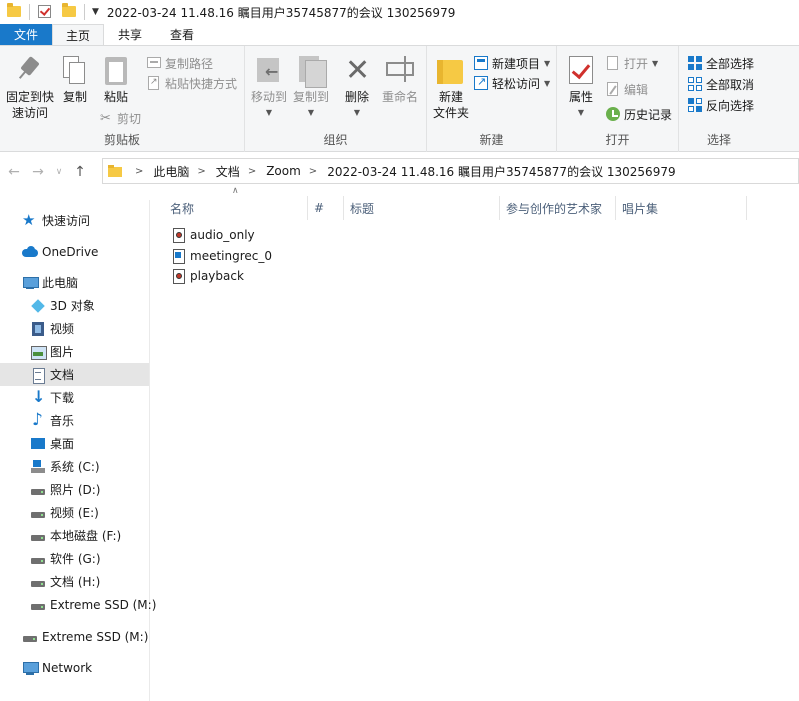 This screenshot has height=701, width=799. Describe the element at coordinates (74, 282) in the screenshot. I see `nav-item-this-pc: 此电脑` at that location.